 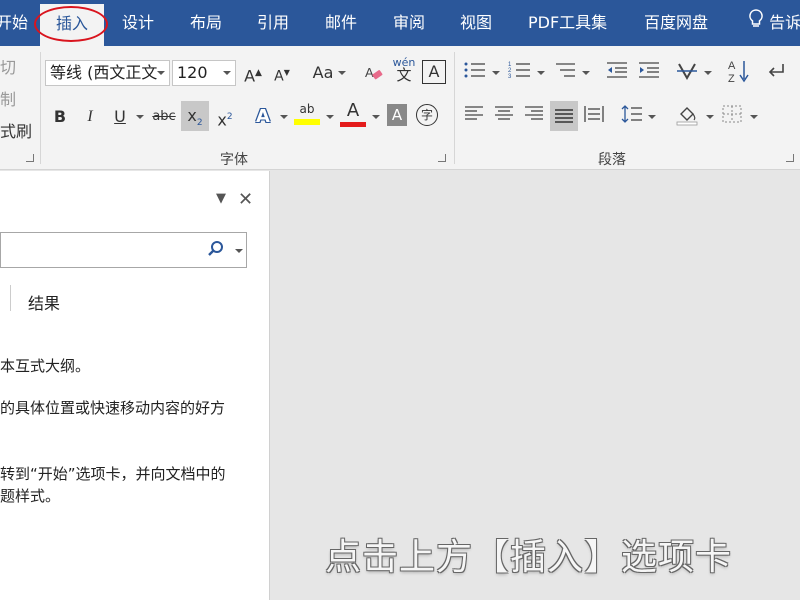 I want to click on increase-indent-icon, so click(x=649, y=70).